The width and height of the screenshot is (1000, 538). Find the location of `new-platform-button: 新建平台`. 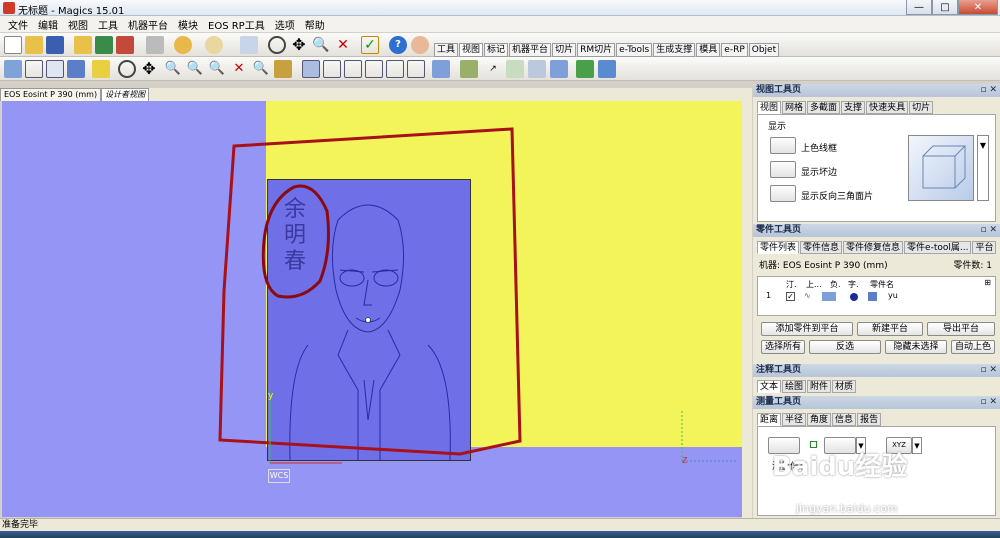

new-platform-button: 新建平台 is located at coordinates (890, 329).